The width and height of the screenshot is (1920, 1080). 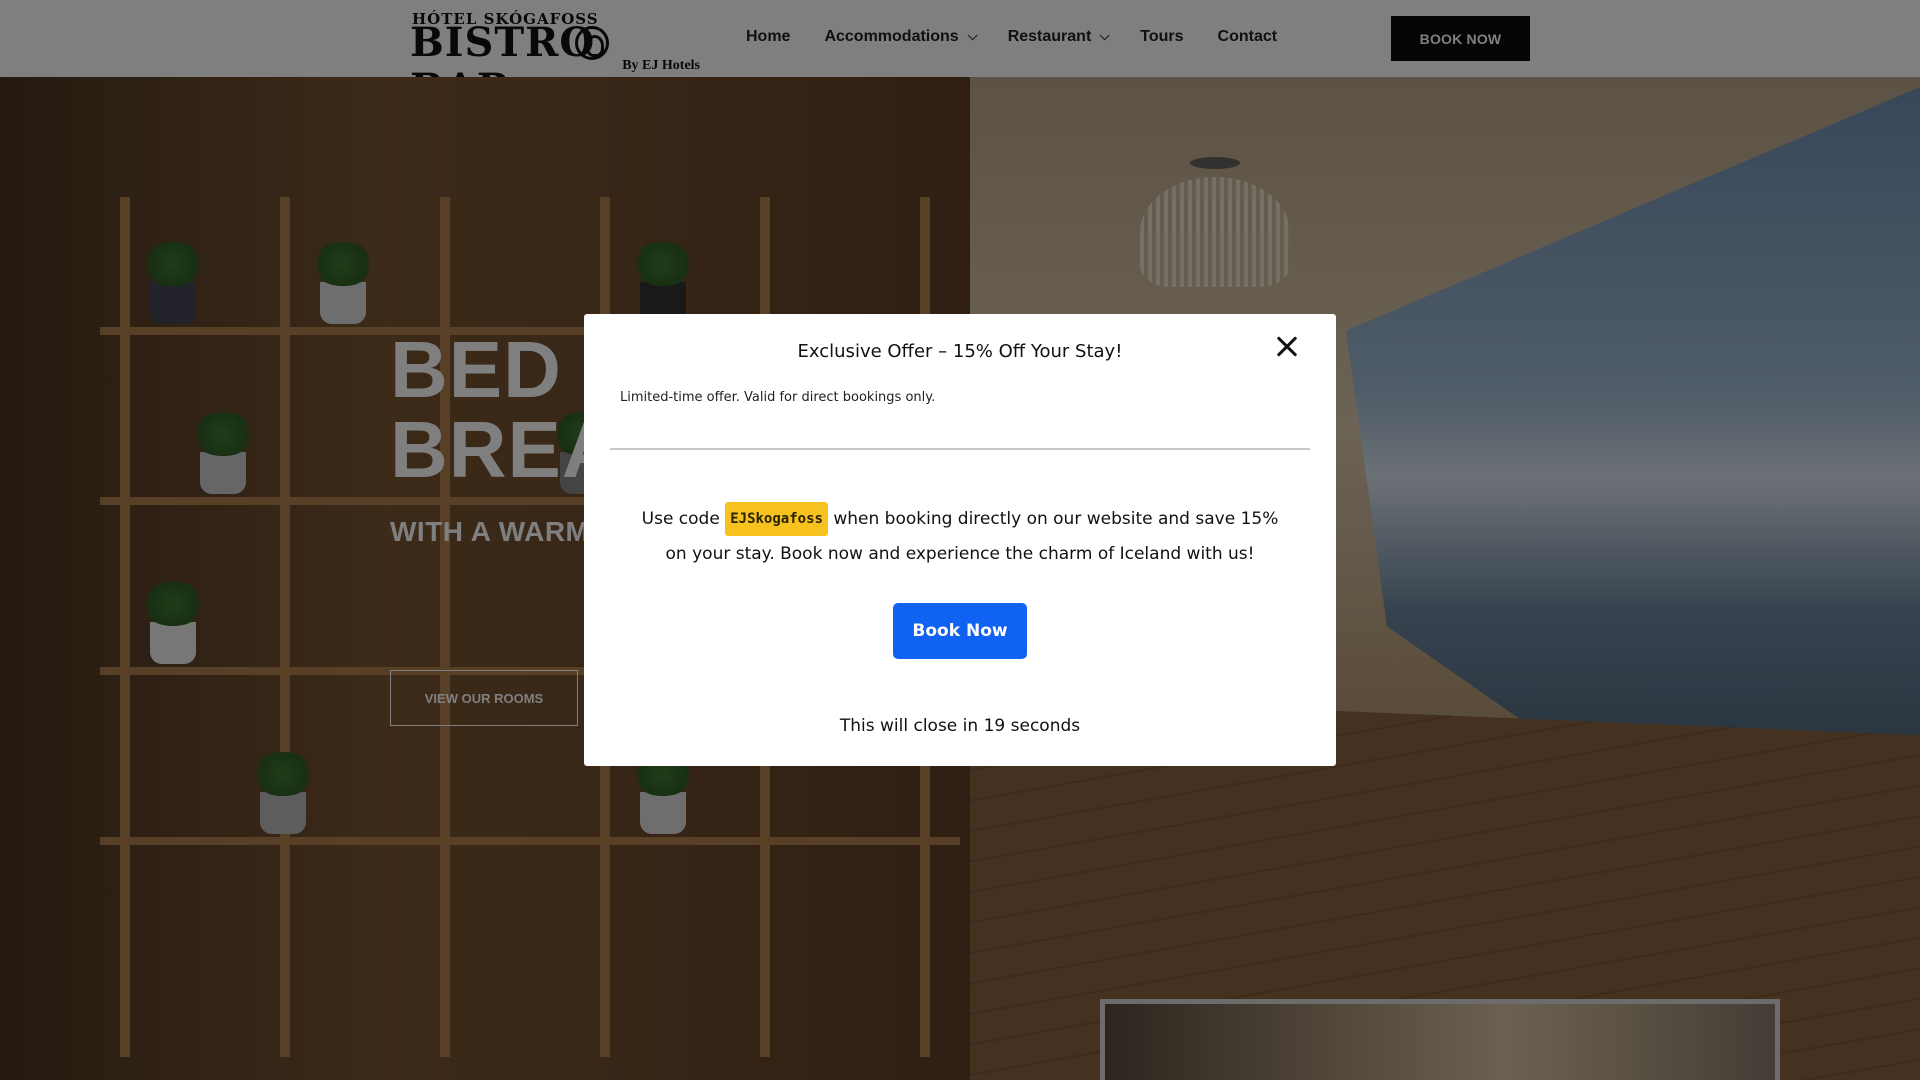 I want to click on promo-code-badge: EJSkogafoss, so click(x=776, y=519).